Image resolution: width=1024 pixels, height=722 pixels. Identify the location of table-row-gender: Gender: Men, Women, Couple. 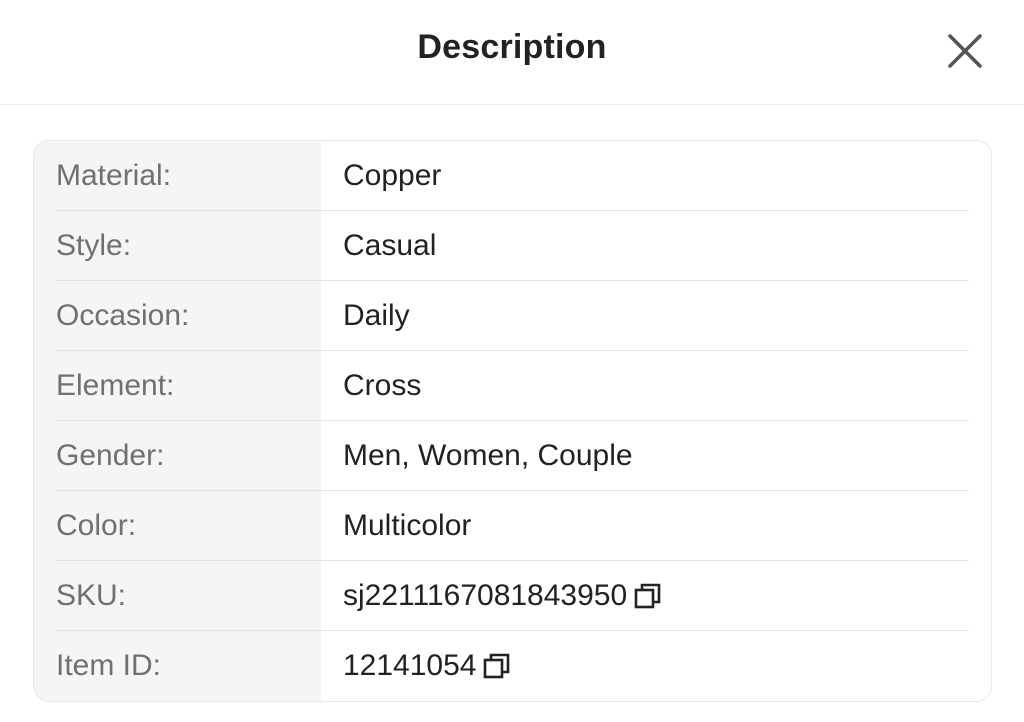
(512, 456).